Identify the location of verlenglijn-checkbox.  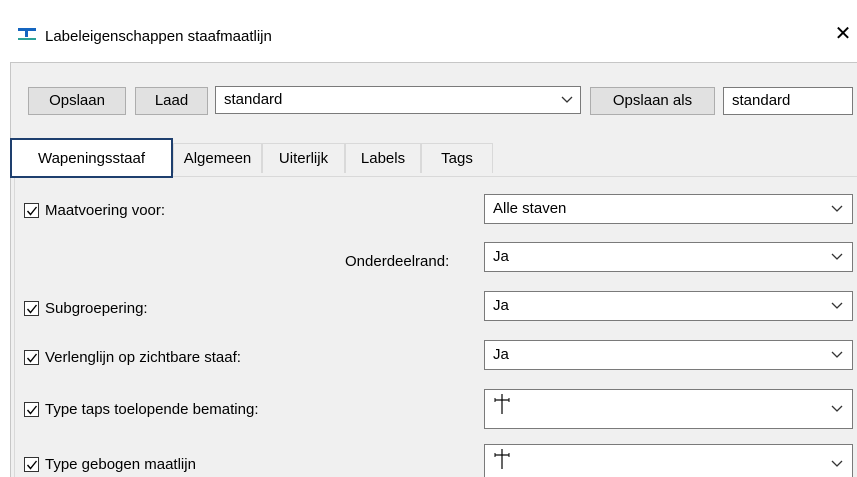
(31, 357).